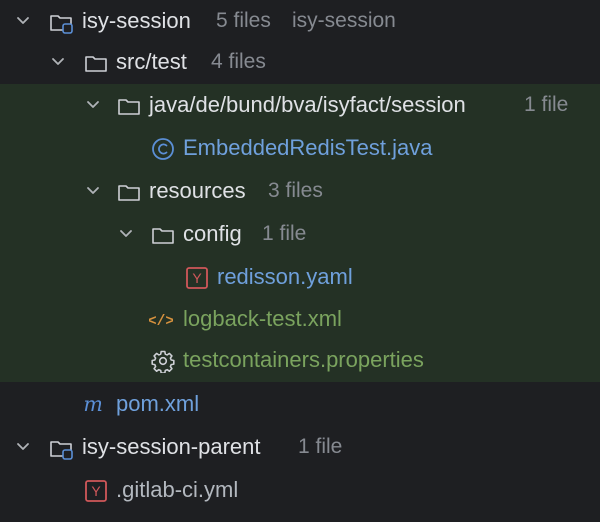 This screenshot has width=600, height=522. Describe the element at coordinates (344, 20) in the screenshot. I see `module-alias: isy-session` at that location.